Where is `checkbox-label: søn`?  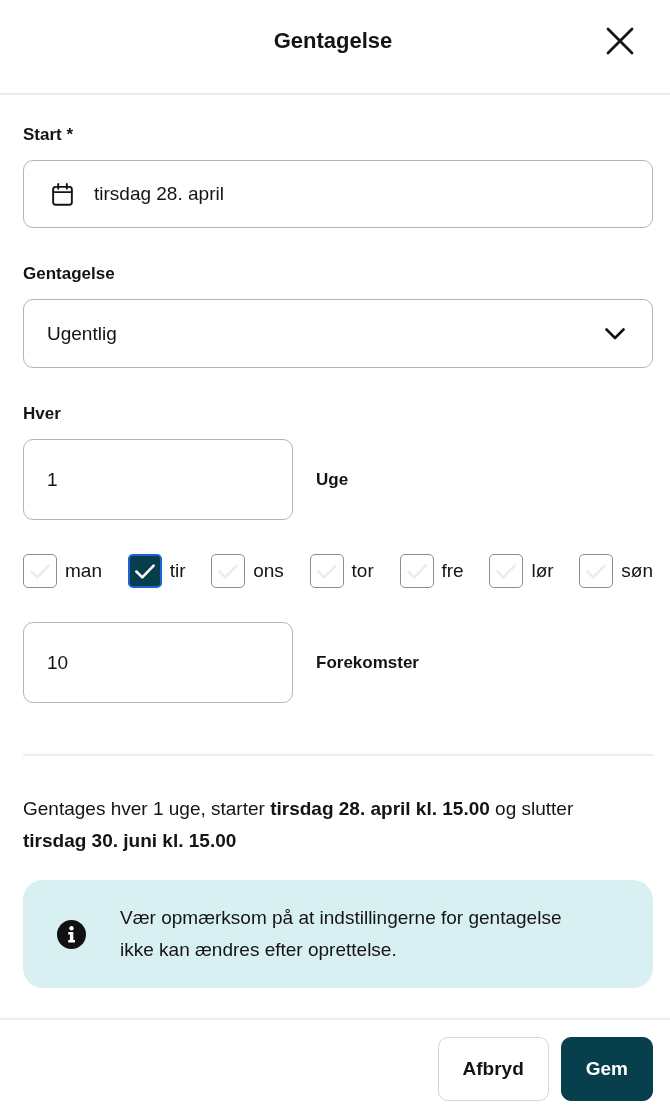
checkbox-label: søn is located at coordinates (637, 571).